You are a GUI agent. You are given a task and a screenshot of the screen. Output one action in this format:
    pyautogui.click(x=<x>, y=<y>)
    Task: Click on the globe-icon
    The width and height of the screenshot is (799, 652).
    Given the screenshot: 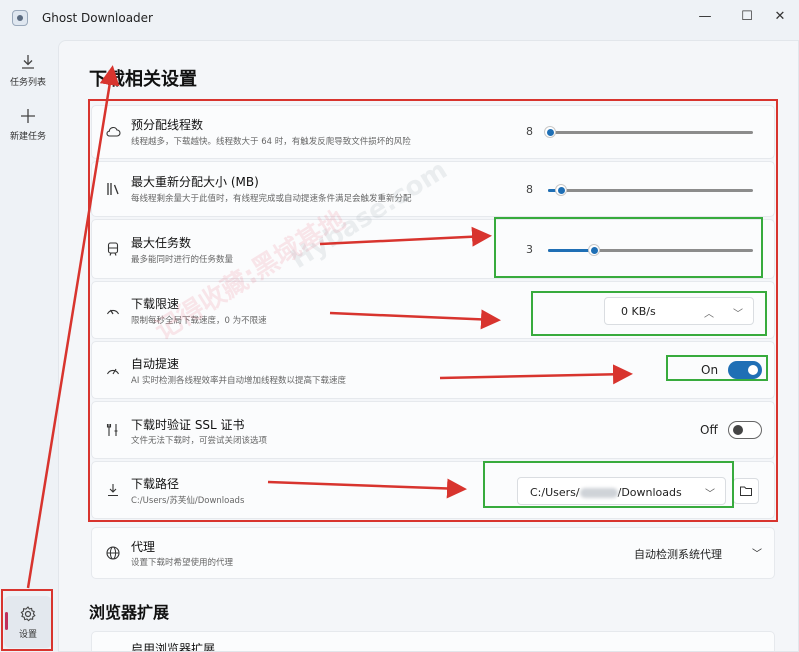 What is the action you would take?
    pyautogui.click(x=113, y=553)
    